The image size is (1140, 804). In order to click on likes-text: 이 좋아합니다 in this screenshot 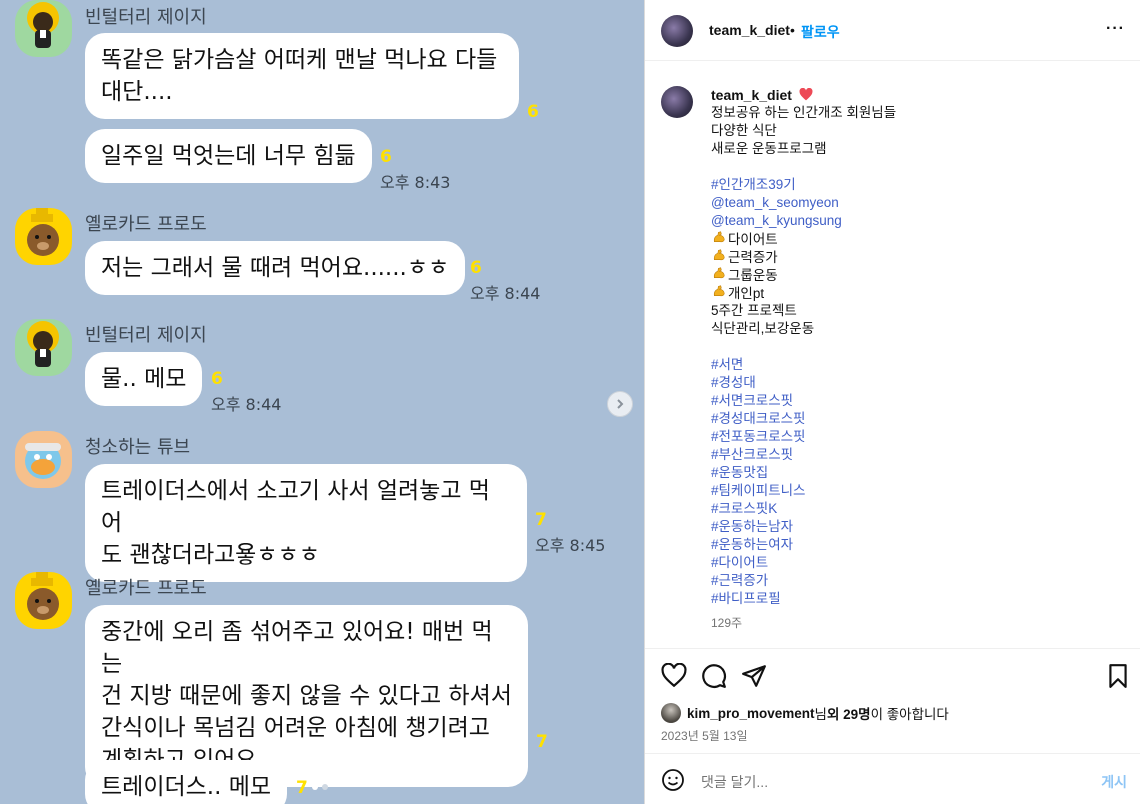, I will do `click(909, 714)`.